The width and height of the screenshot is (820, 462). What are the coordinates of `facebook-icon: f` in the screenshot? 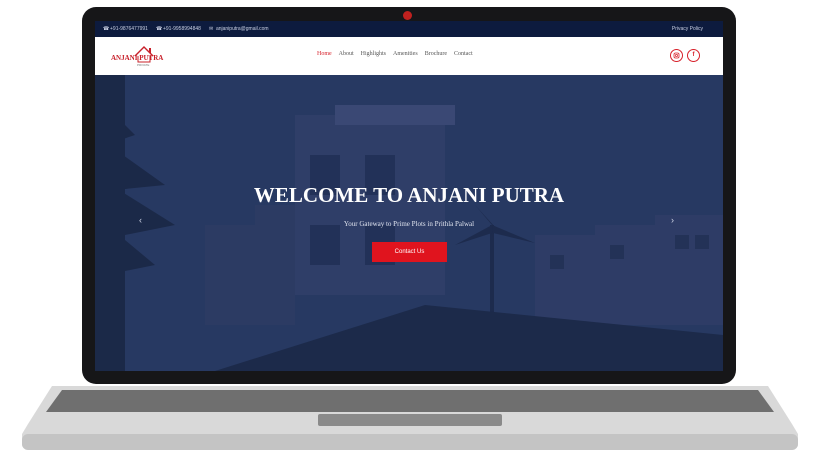 It's located at (693, 55).